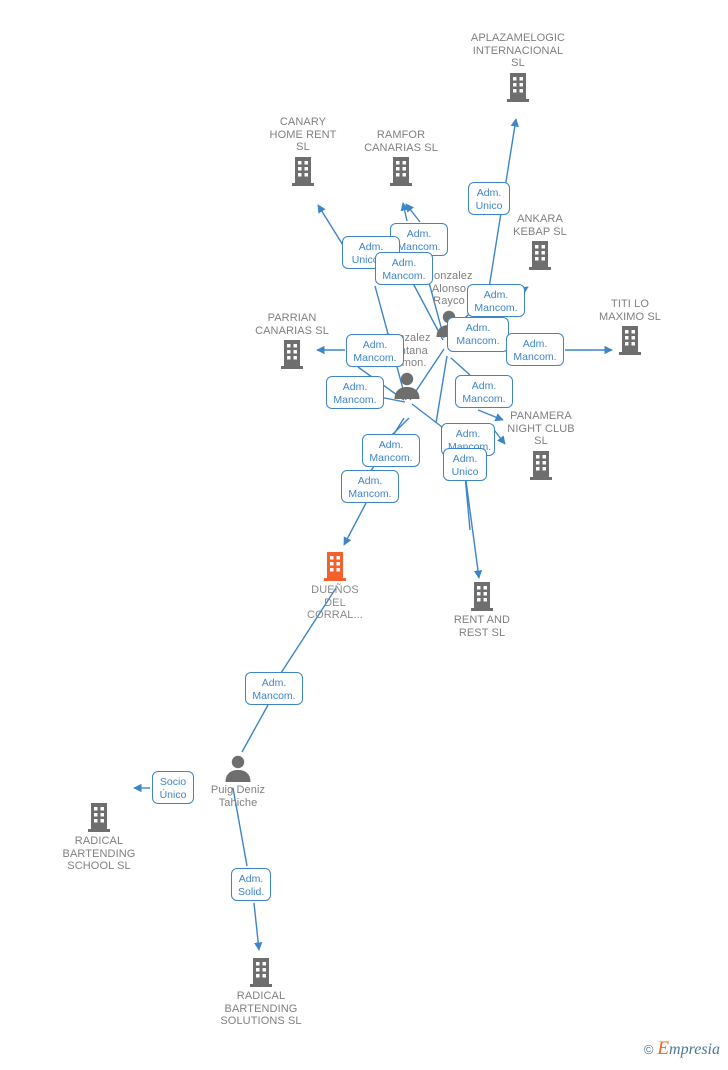 This screenshot has width=728, height=1070. Describe the element at coordinates (489, 198) in the screenshot. I see `relation-chip-adm-unico-ankara: Adm. Unico` at that location.